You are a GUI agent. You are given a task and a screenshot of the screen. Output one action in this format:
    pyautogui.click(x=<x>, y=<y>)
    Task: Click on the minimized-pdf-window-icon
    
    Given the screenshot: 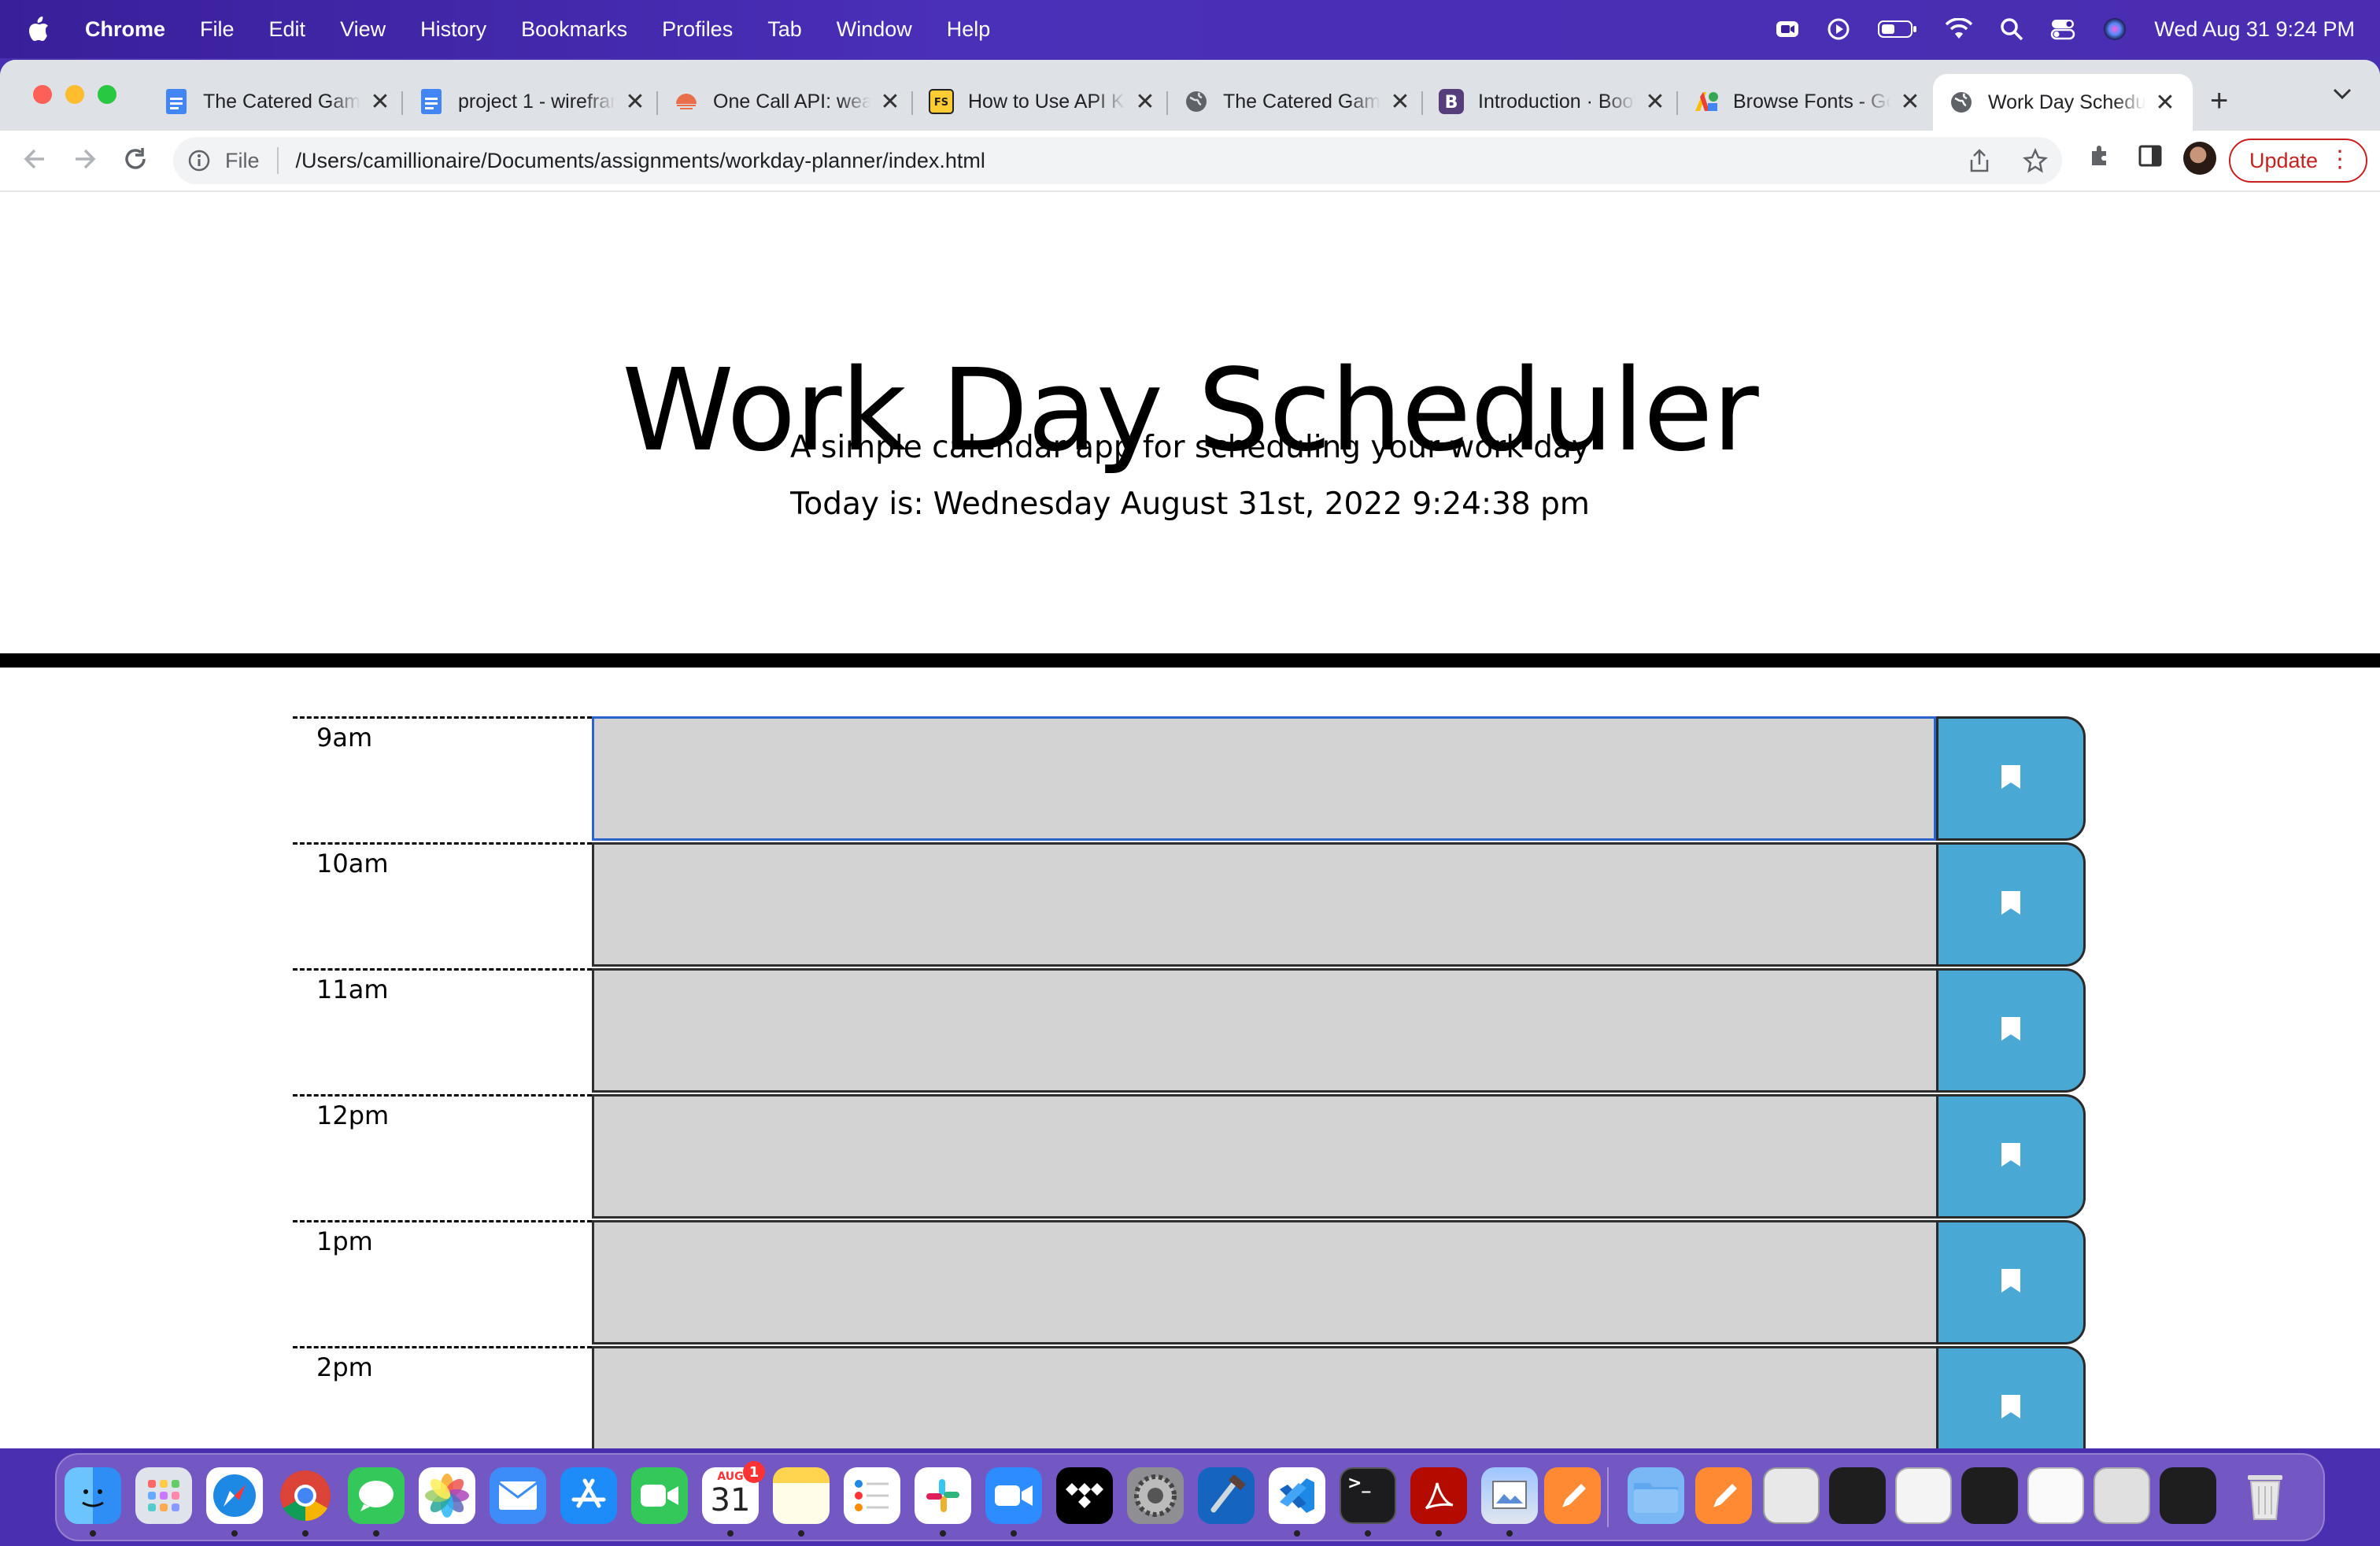 What is the action you would take?
    pyautogui.click(x=1791, y=1495)
    